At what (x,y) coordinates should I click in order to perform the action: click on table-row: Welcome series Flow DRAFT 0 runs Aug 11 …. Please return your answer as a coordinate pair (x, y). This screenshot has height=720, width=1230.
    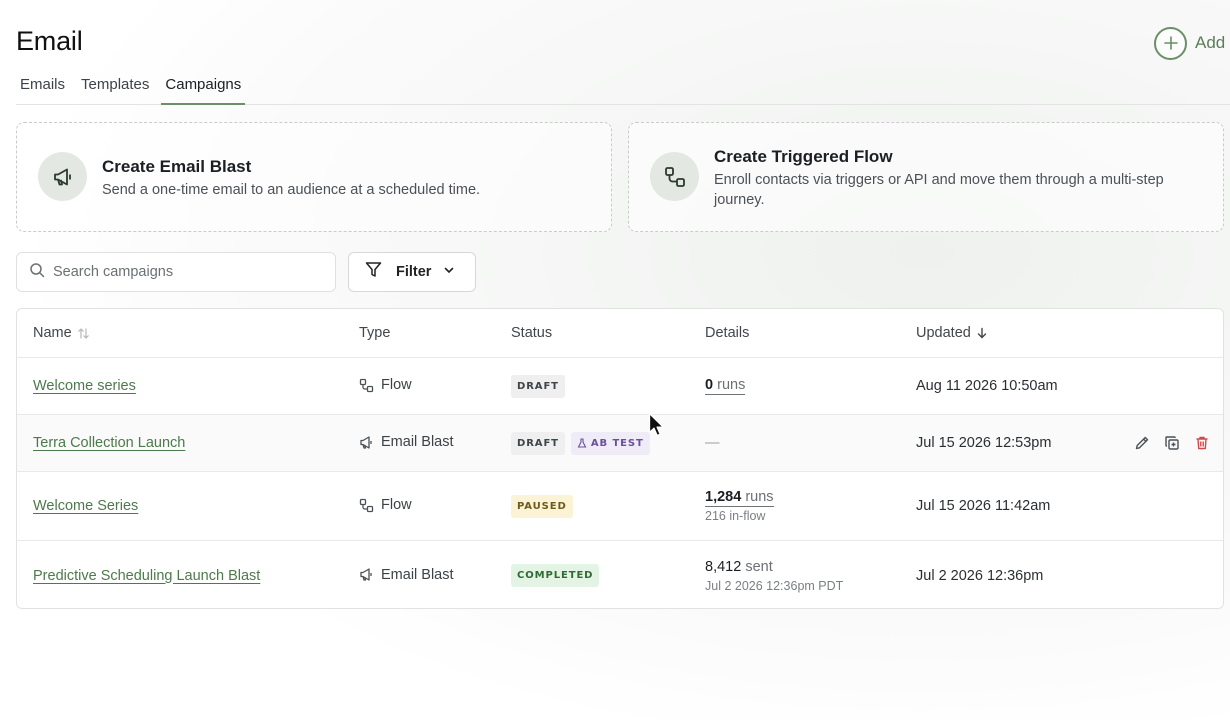
    Looking at the image, I should click on (620, 386).